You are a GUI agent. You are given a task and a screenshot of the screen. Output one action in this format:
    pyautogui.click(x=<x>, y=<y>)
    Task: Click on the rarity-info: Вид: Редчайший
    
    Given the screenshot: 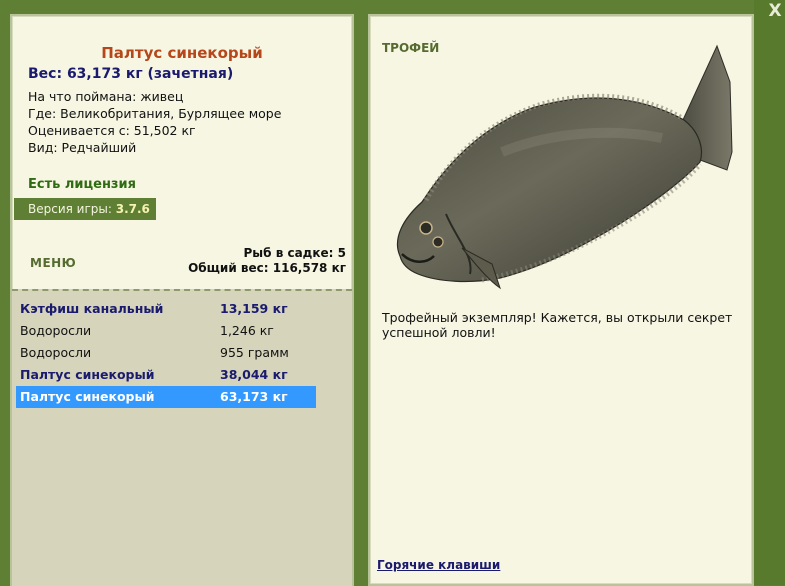 What is the action you would take?
    pyautogui.click(x=82, y=147)
    